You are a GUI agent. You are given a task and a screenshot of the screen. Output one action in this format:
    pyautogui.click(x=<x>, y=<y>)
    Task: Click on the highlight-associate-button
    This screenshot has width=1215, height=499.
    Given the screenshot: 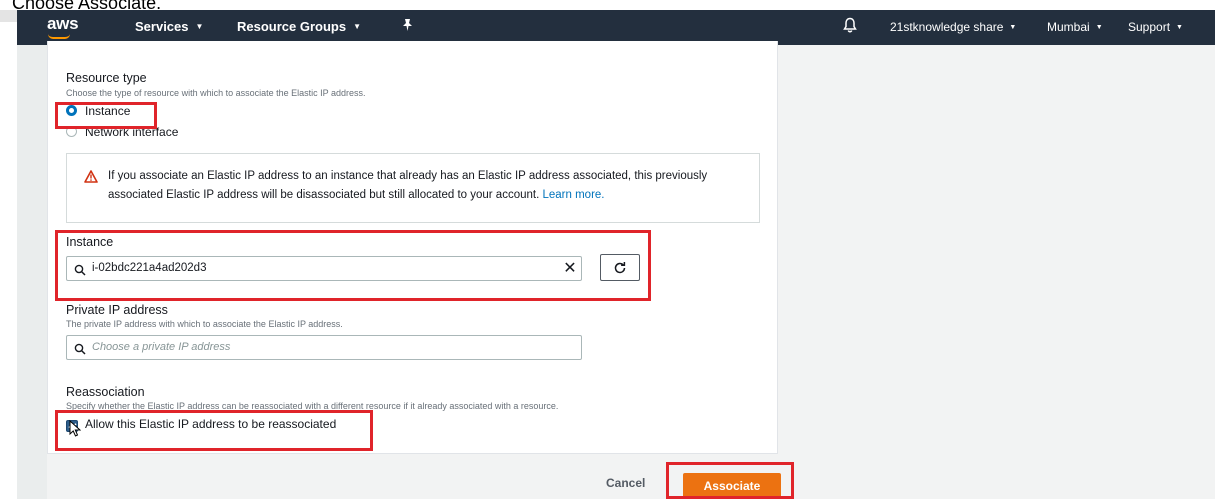 What is the action you would take?
    pyautogui.click(x=730, y=480)
    